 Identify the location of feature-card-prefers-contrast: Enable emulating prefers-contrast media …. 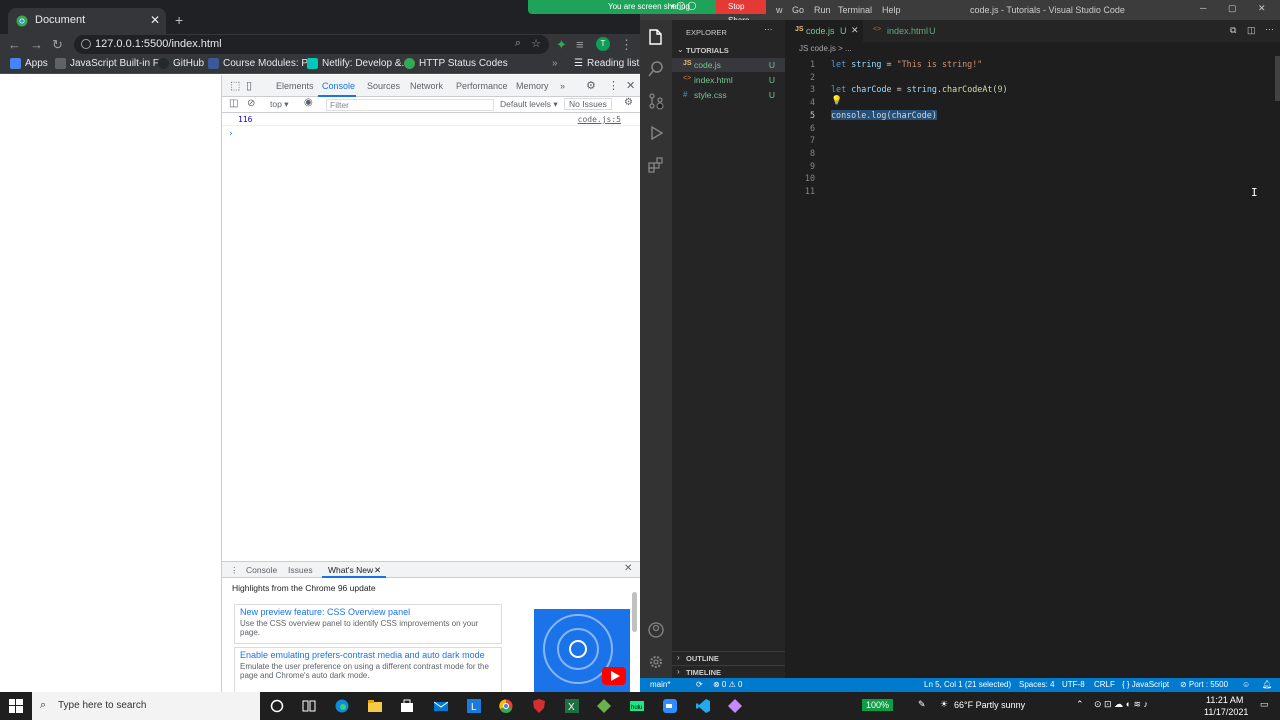
(368, 670).